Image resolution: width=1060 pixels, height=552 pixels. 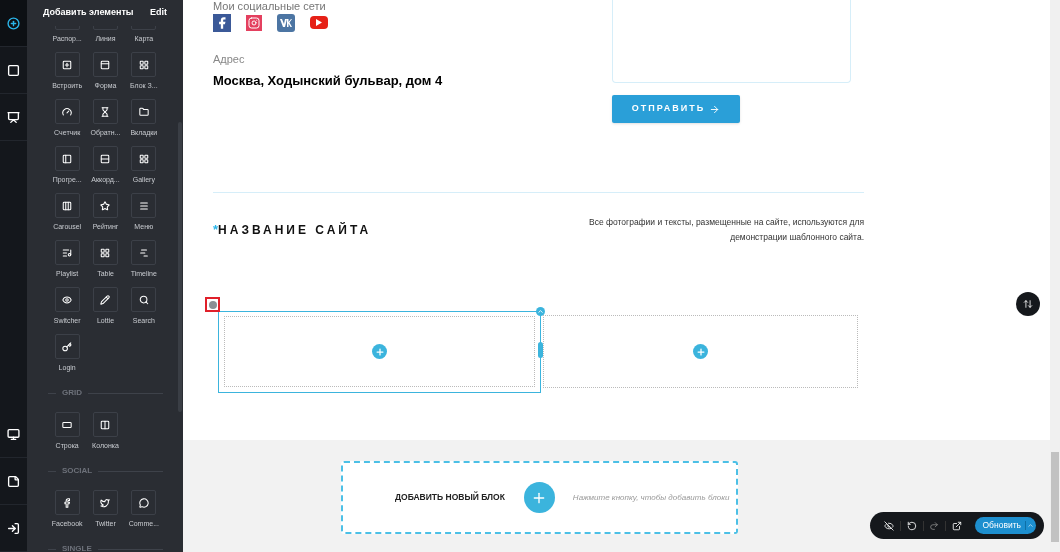 I want to click on update-button: Обновить, so click(x=1005, y=525).